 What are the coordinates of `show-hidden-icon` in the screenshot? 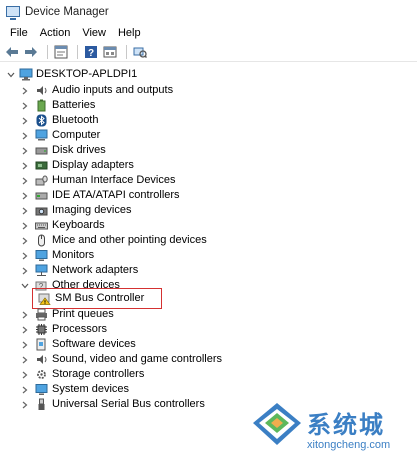 It's located at (110, 52).